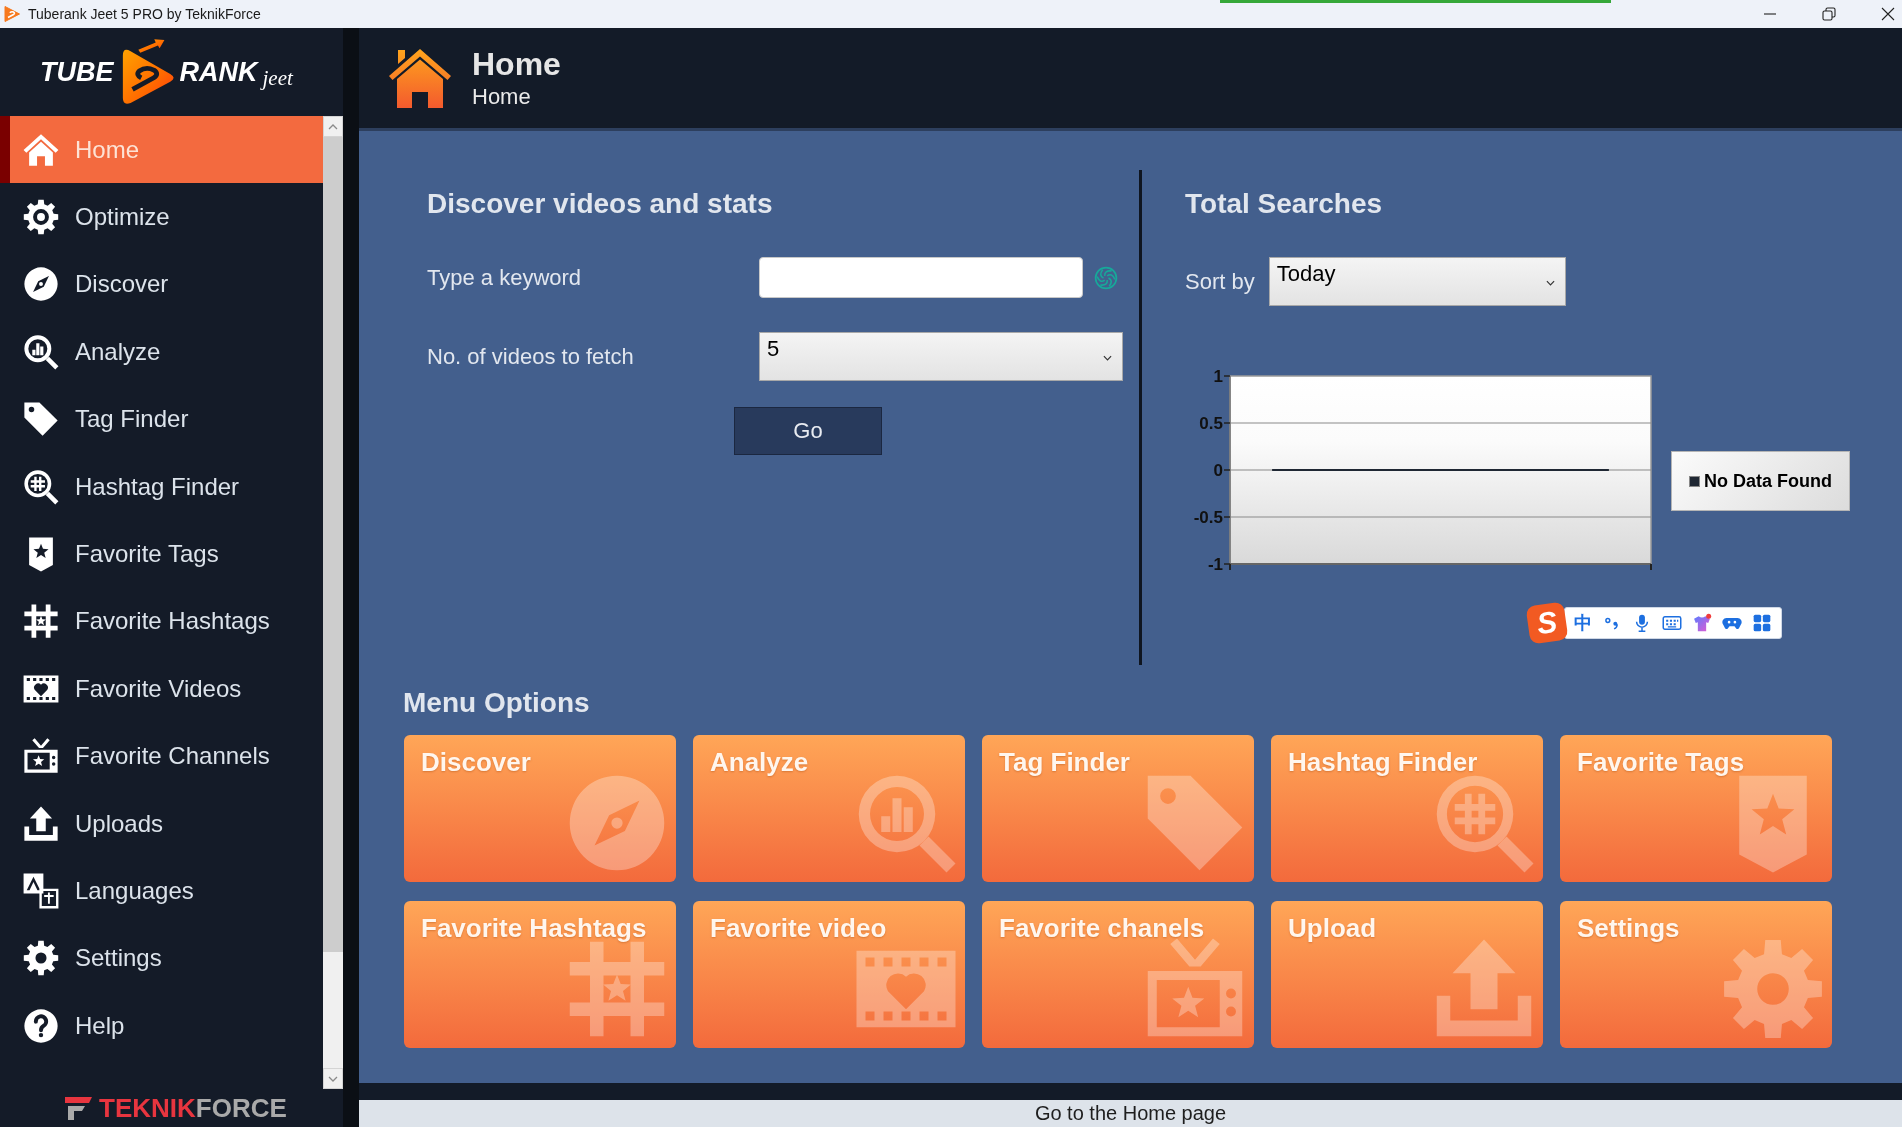 Image resolution: width=1902 pixels, height=1127 pixels. I want to click on section-heading: Discover videos and stats, so click(600, 204).